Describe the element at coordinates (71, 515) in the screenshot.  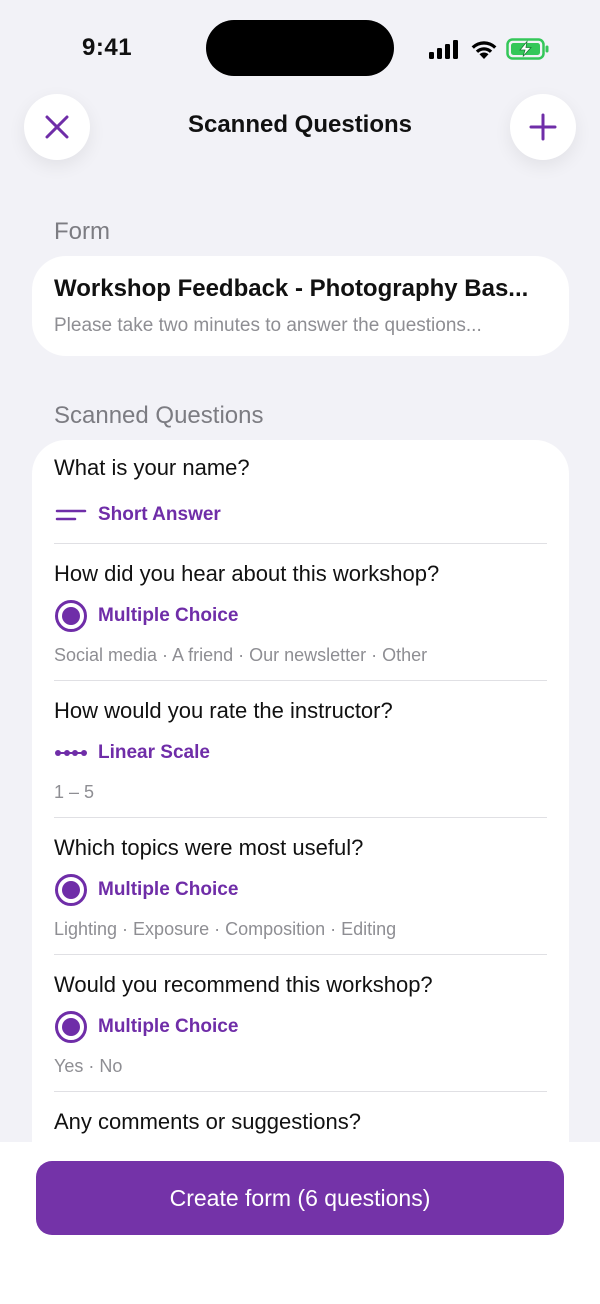
I see `short-answer-icon` at that location.